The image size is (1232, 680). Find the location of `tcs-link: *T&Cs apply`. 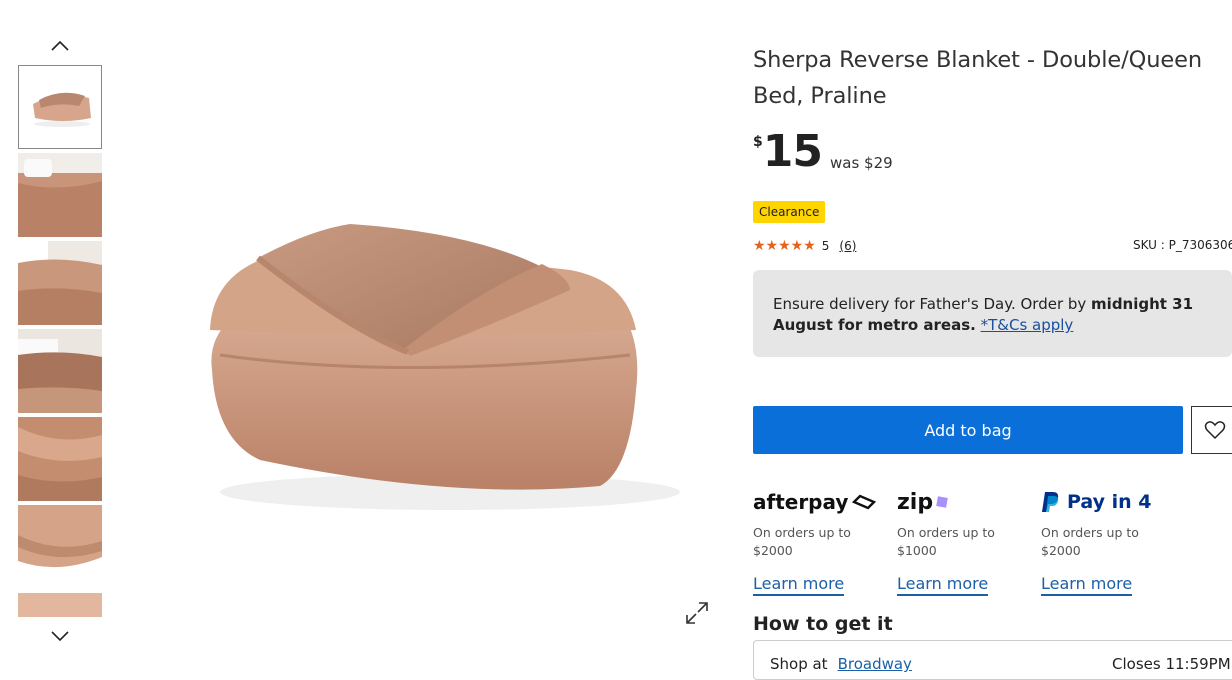

tcs-link: *T&Cs apply is located at coordinates (1027, 325).